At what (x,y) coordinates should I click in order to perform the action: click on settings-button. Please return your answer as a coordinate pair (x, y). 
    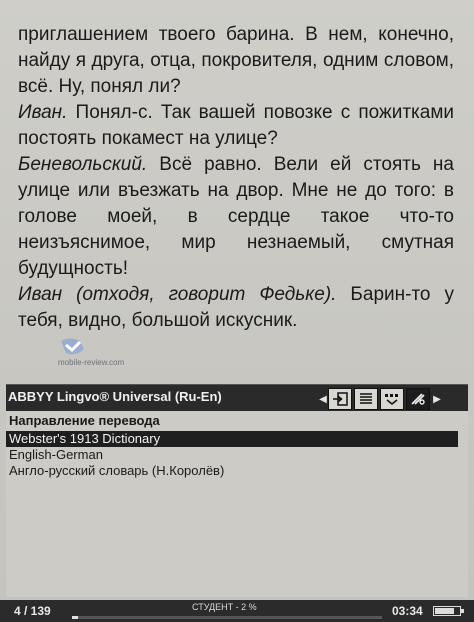
    Looking at the image, I should click on (418, 399).